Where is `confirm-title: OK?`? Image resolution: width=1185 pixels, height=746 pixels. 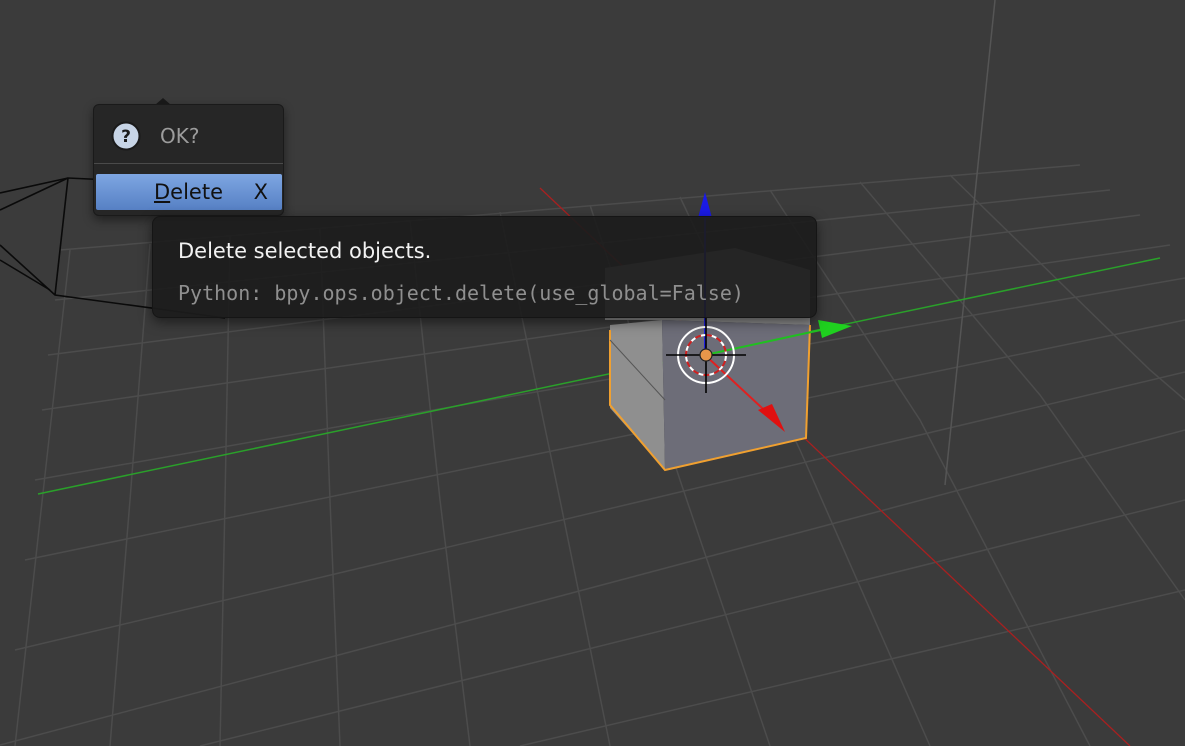
confirm-title: OK? is located at coordinates (180, 136).